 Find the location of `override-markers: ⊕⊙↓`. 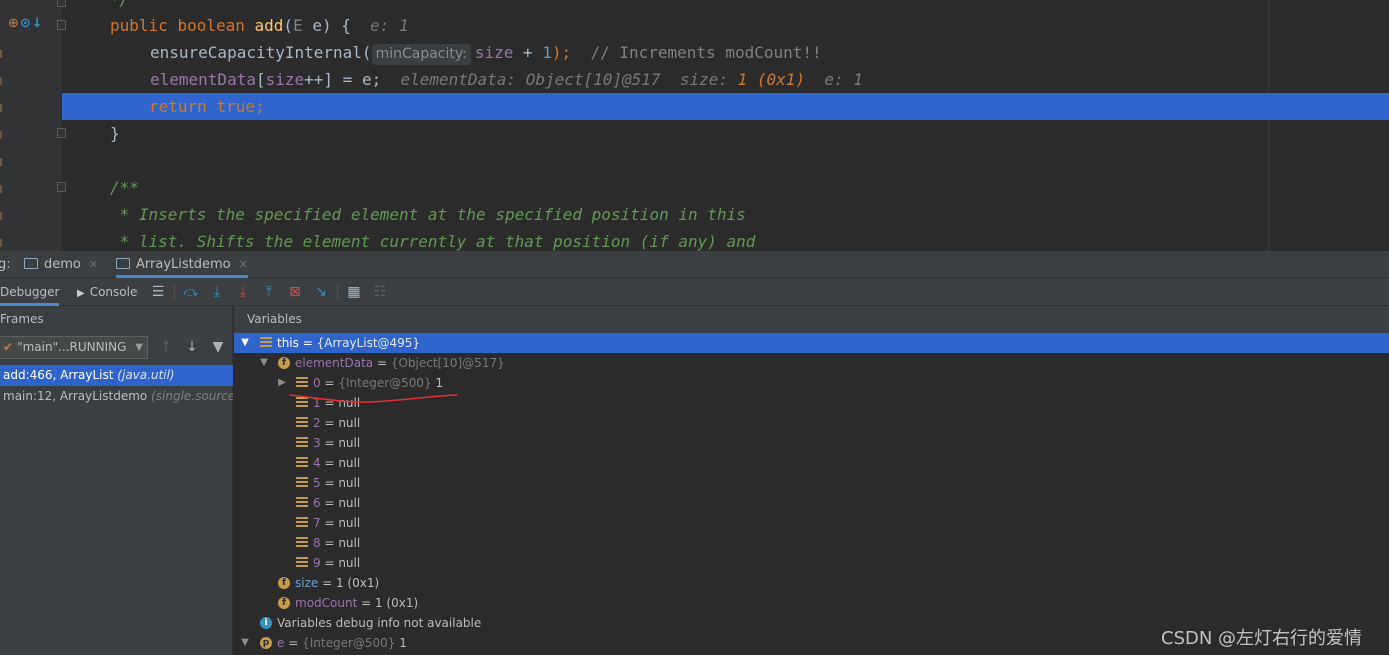

override-markers: ⊕⊙↓ is located at coordinates (26, 23).